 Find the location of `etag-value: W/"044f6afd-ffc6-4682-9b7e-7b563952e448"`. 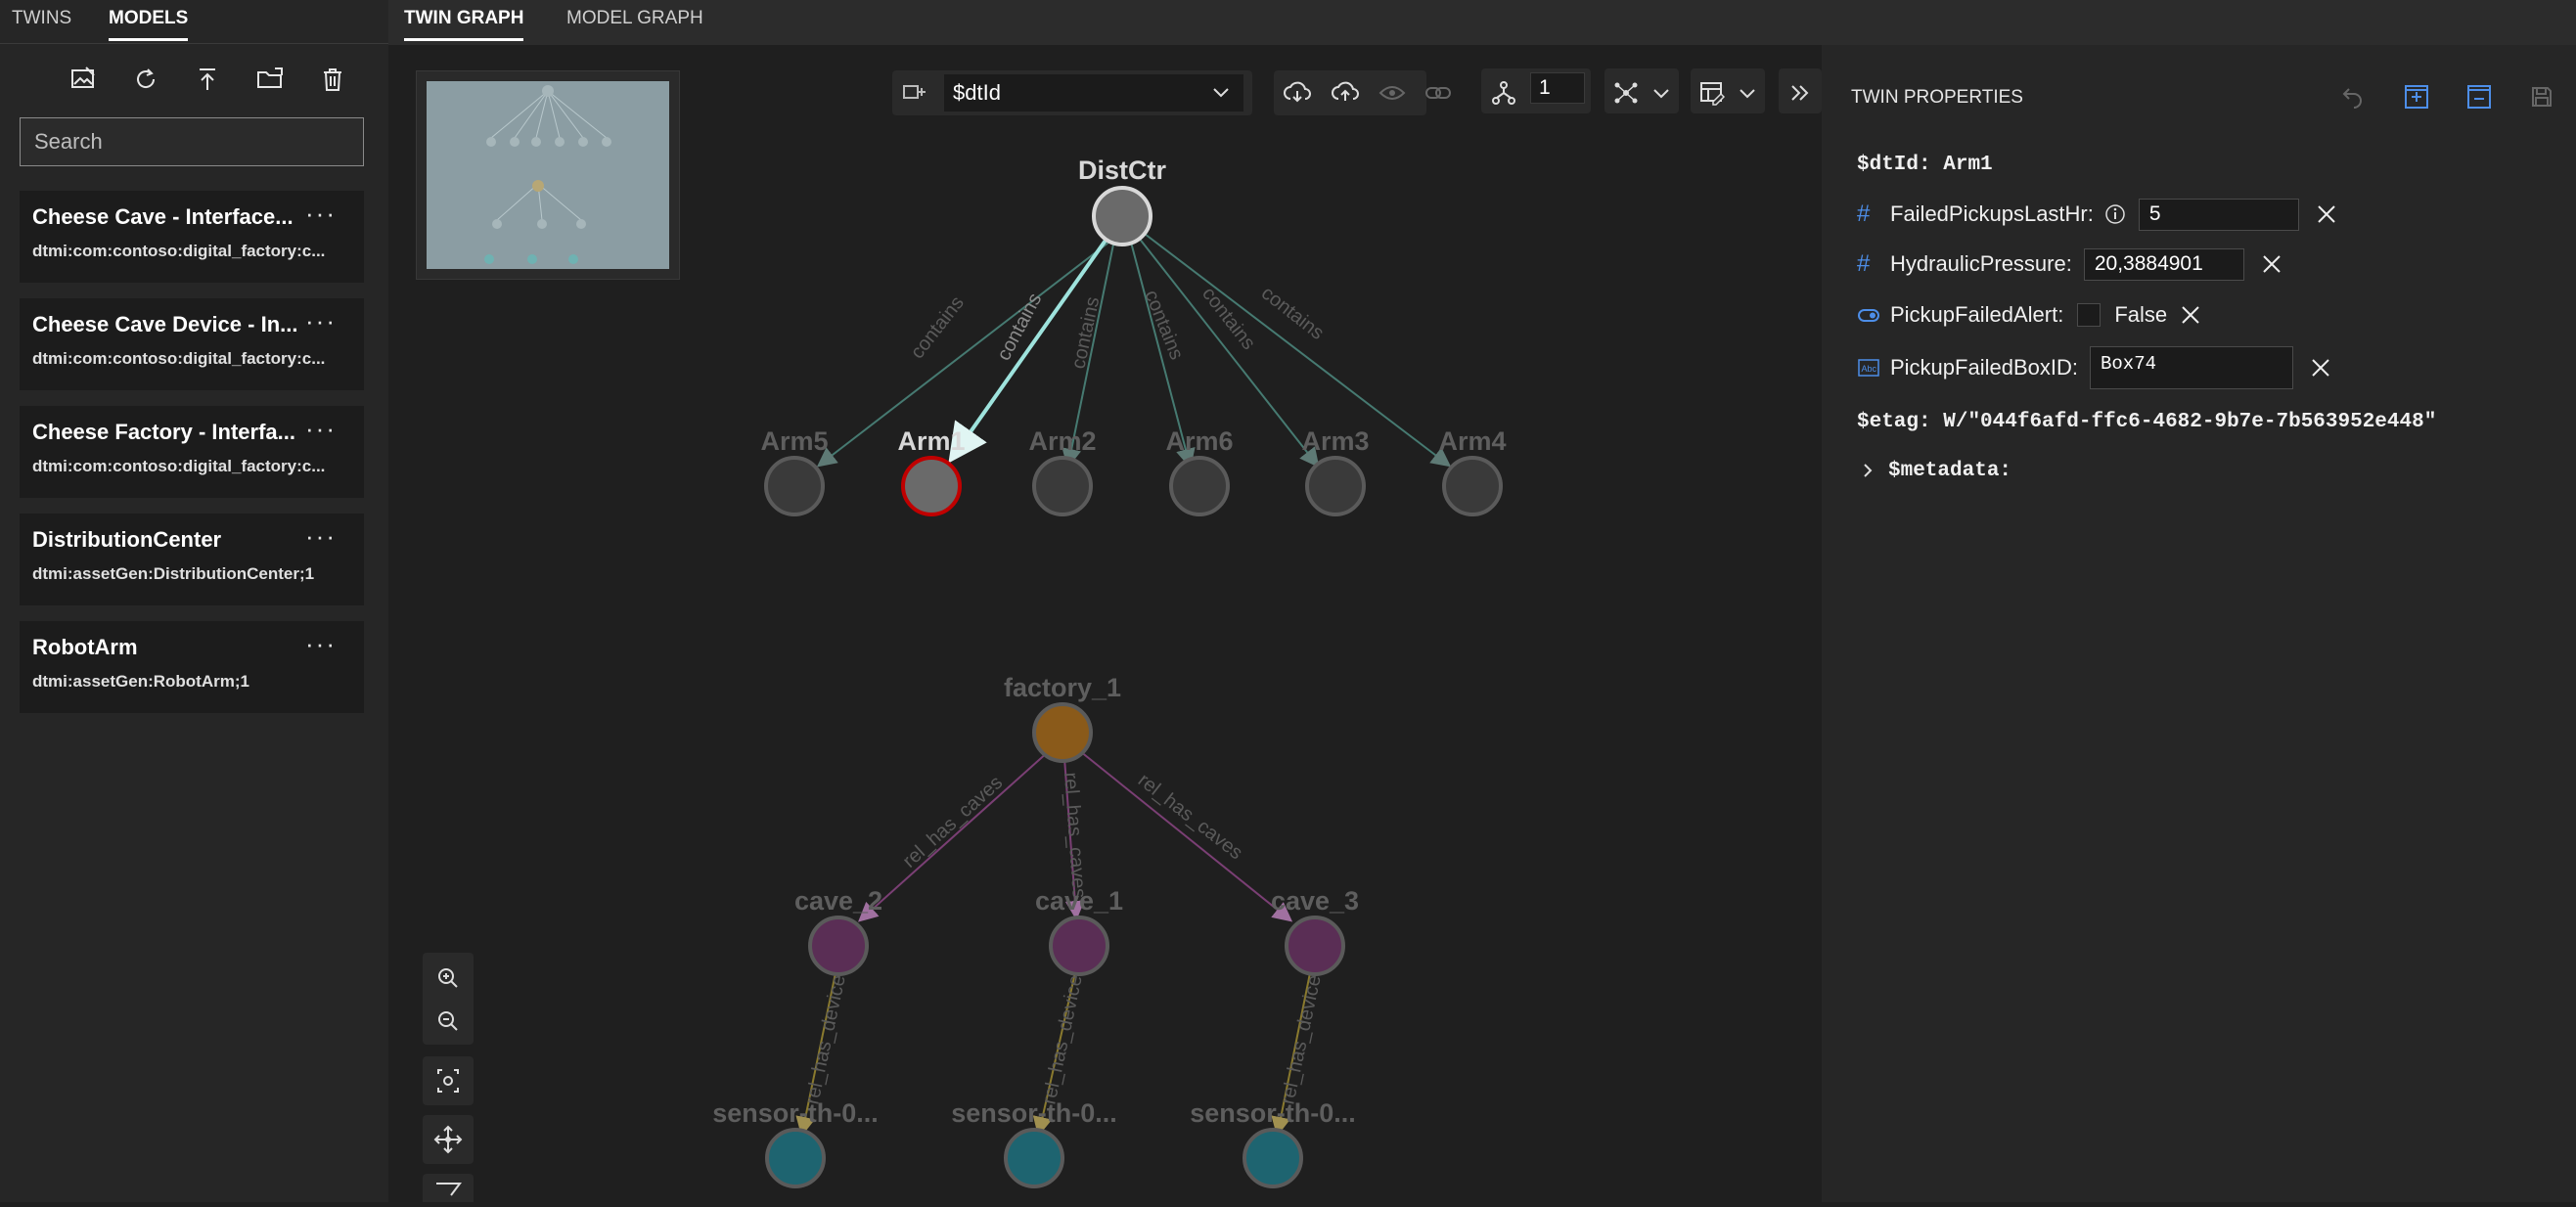

etag-value: W/"044f6afd-ffc6-4682-9b7e-7b563952e448" is located at coordinates (2190, 421).